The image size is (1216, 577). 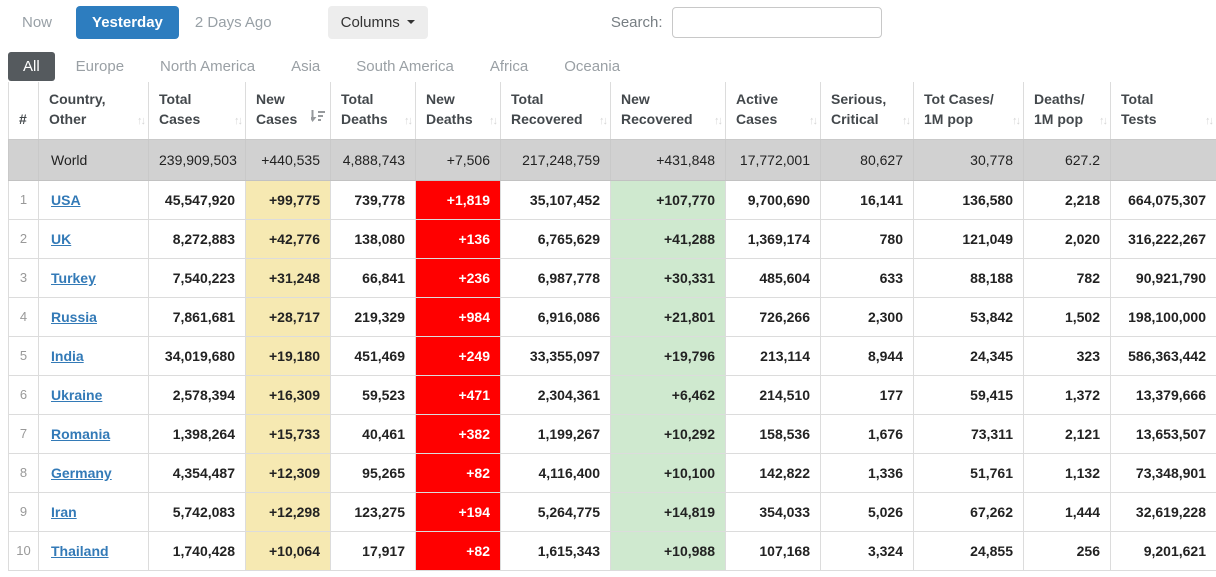 I want to click on column-header-deaths-per-1m: Deaths/1M pop ↑↓, so click(x=1067, y=111).